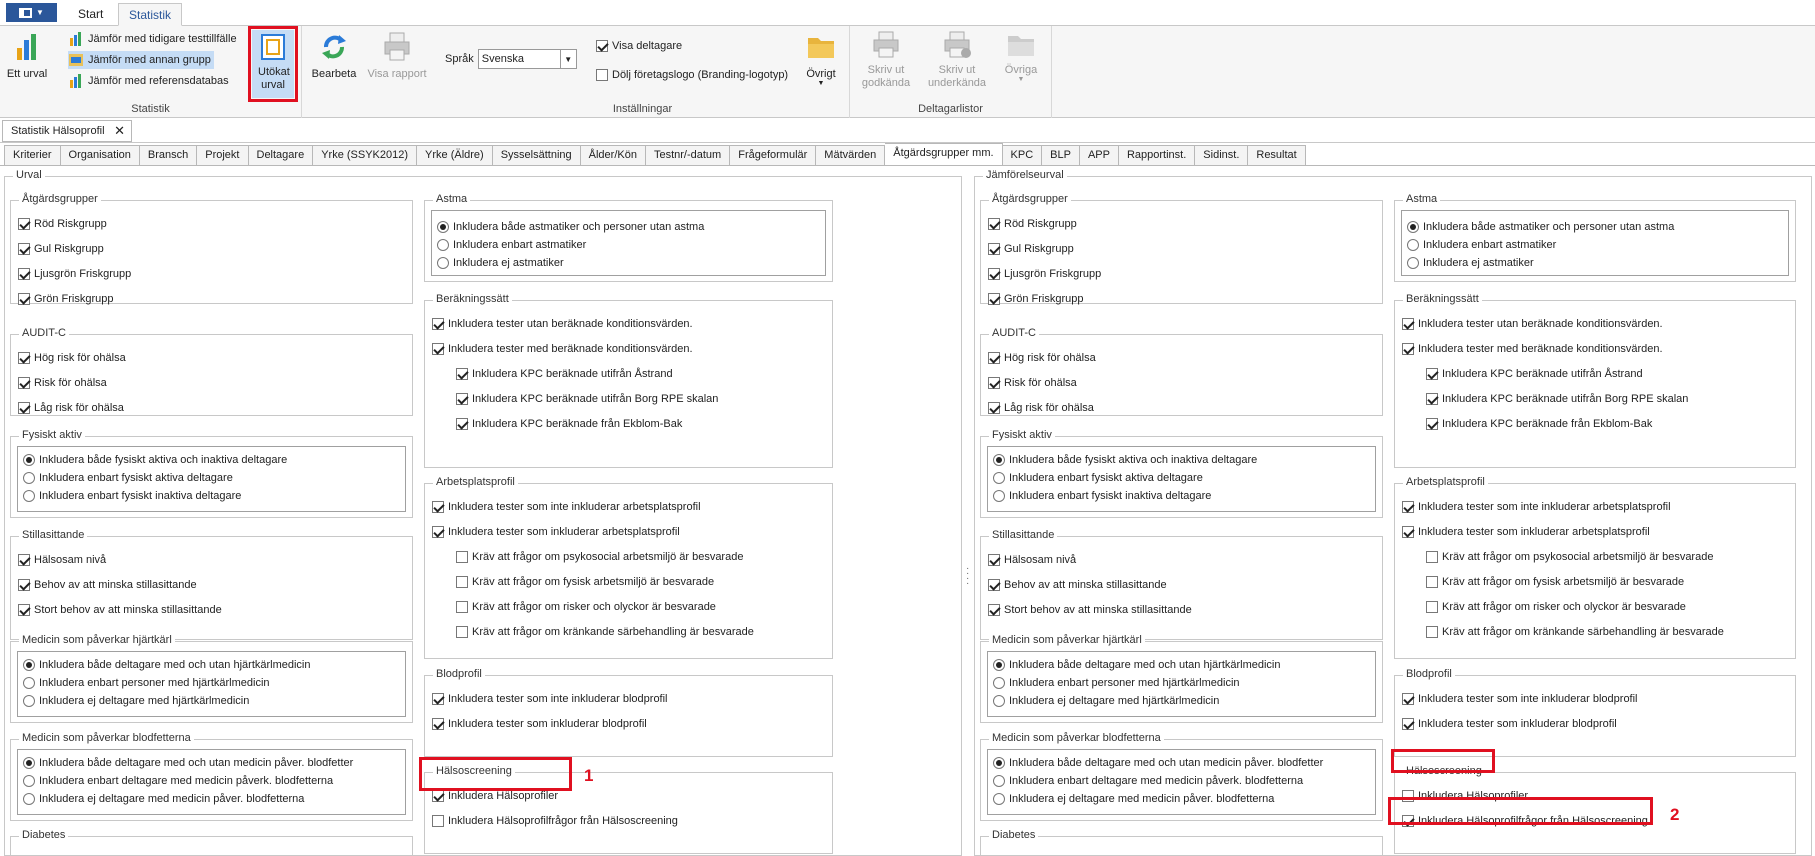 This screenshot has height=856, width=1815. What do you see at coordinates (150, 14) in the screenshot?
I see `ribbon-tab-statistik: Statistik` at bounding box center [150, 14].